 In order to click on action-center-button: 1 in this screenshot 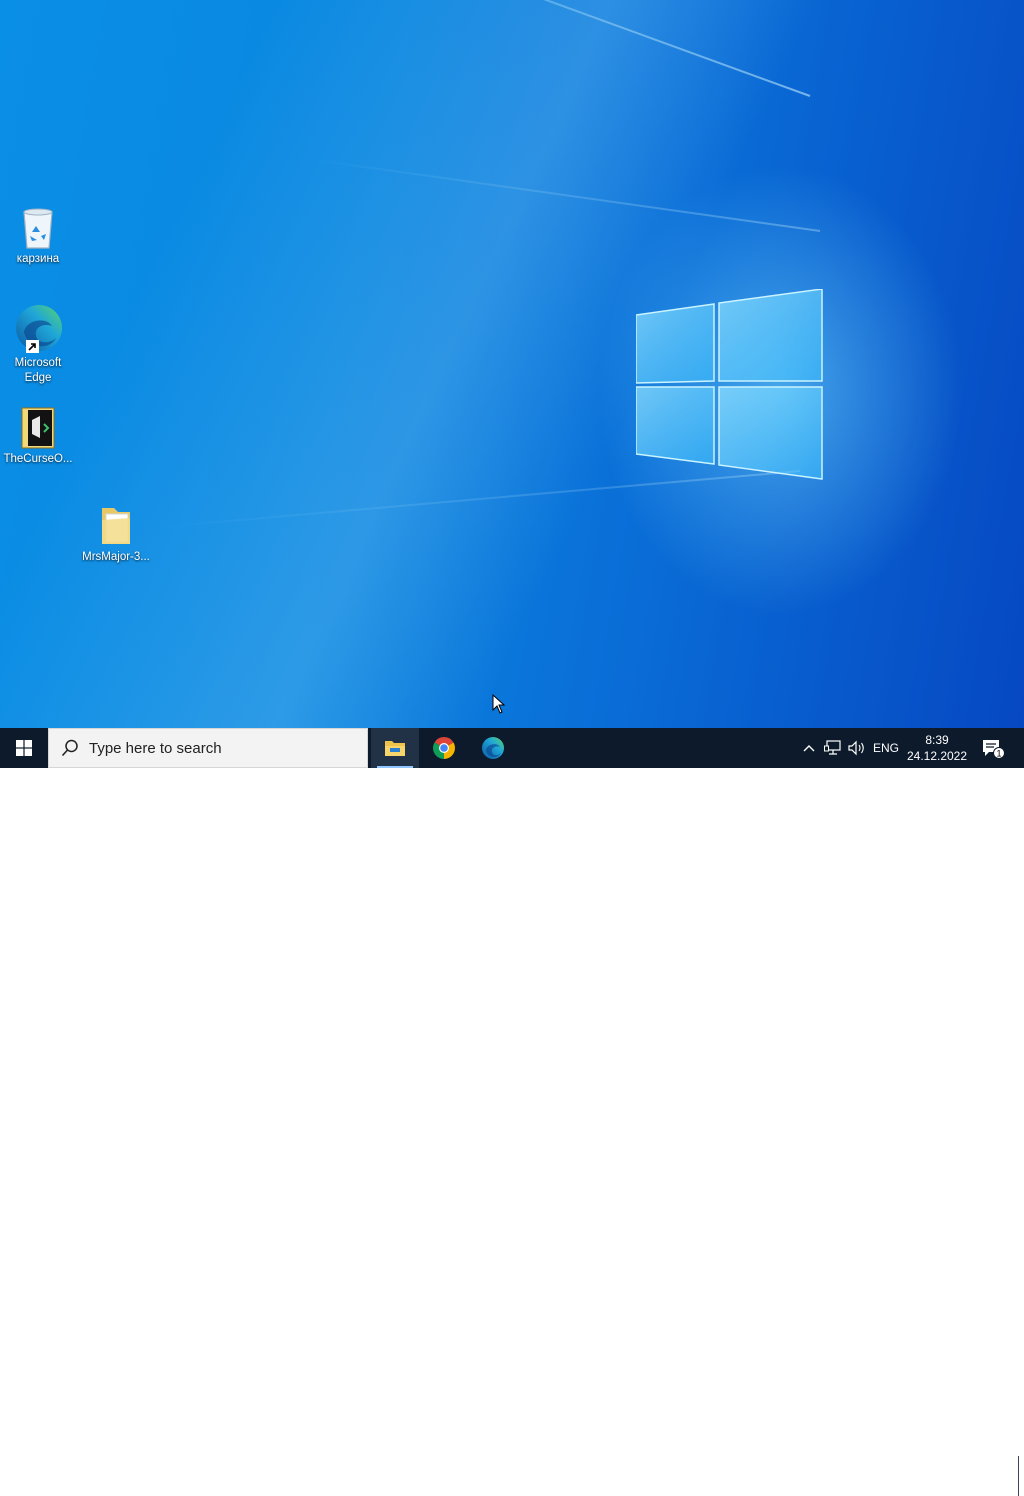, I will do `click(993, 748)`.